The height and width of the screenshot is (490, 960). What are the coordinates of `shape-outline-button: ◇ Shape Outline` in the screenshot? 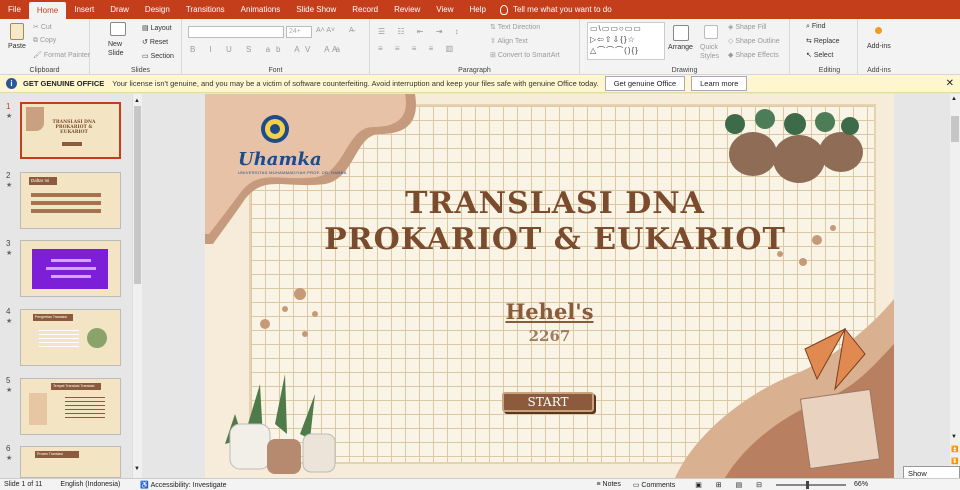 It's located at (754, 41).